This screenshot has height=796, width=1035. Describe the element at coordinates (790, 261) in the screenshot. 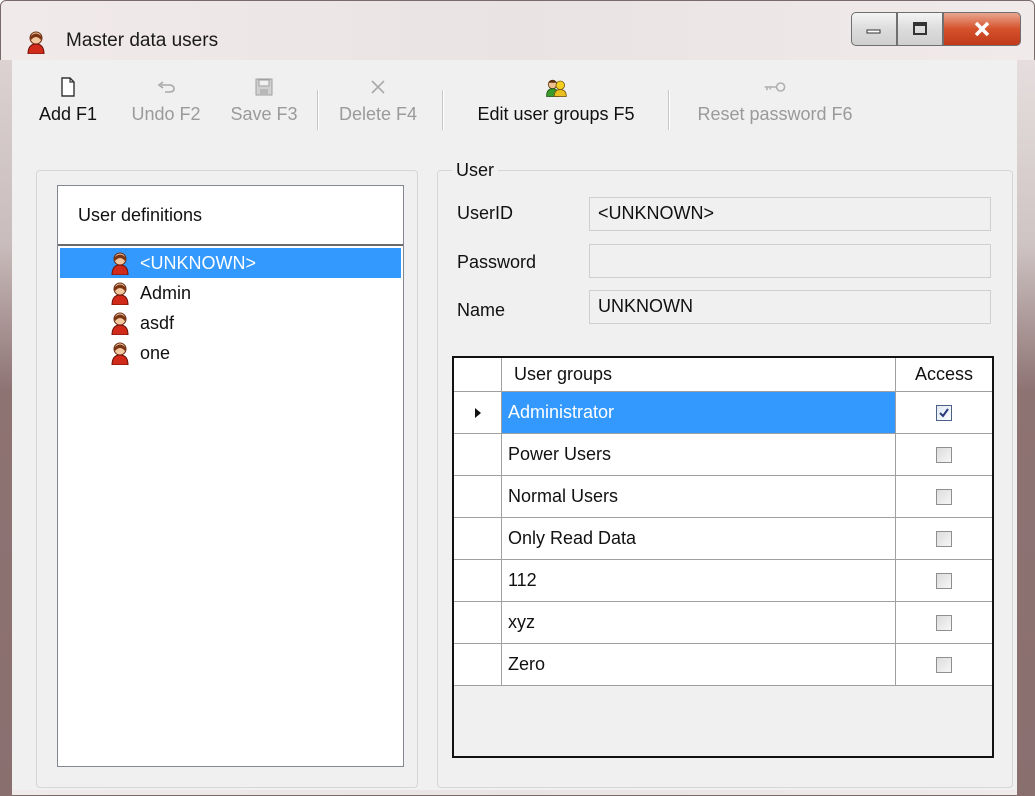

I see `password-field` at that location.